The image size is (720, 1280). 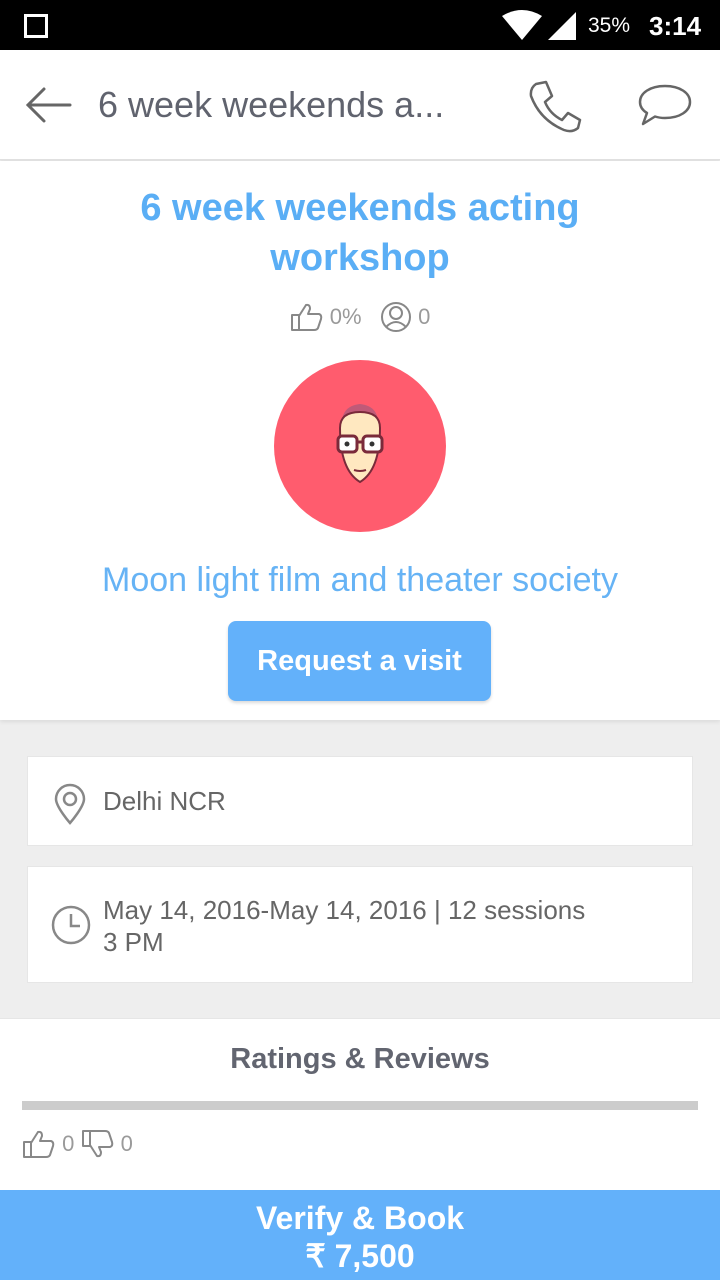 I want to click on verify-book-button: Verify & Book ₹ 7,500, so click(x=360, y=1235).